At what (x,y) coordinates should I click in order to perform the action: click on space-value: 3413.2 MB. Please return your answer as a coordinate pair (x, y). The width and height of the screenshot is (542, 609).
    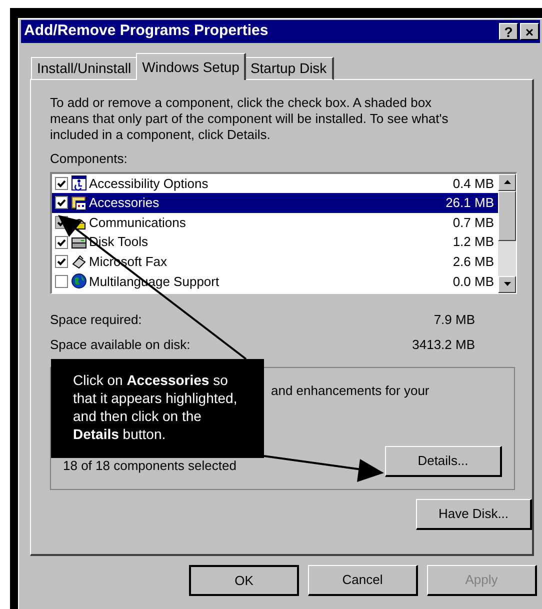
    Looking at the image, I should click on (443, 345).